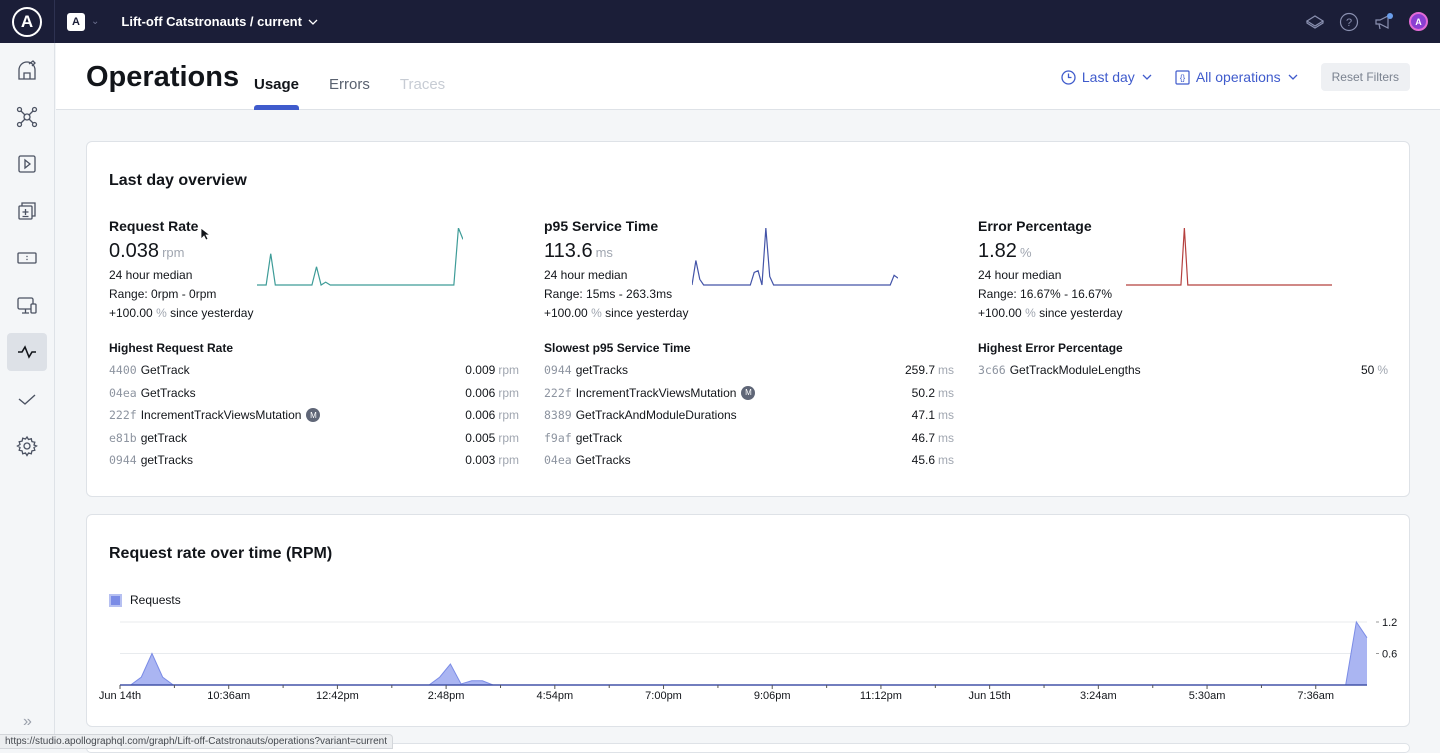  I want to click on user-avatar: A, so click(1418, 21).